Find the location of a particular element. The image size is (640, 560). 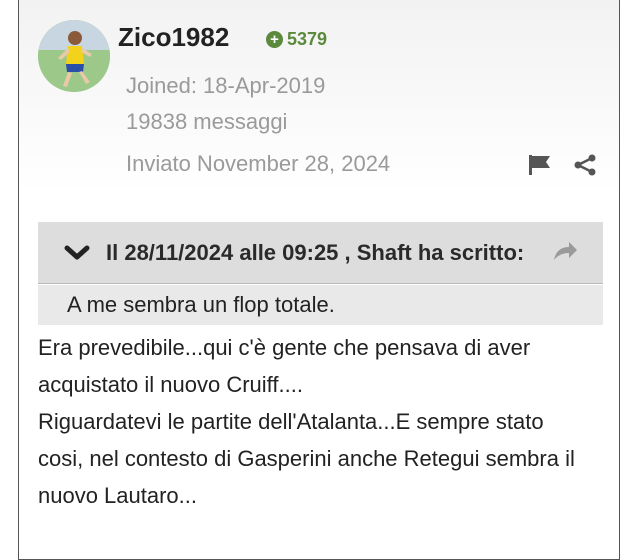

chevron-down-icon is located at coordinates (77, 255).